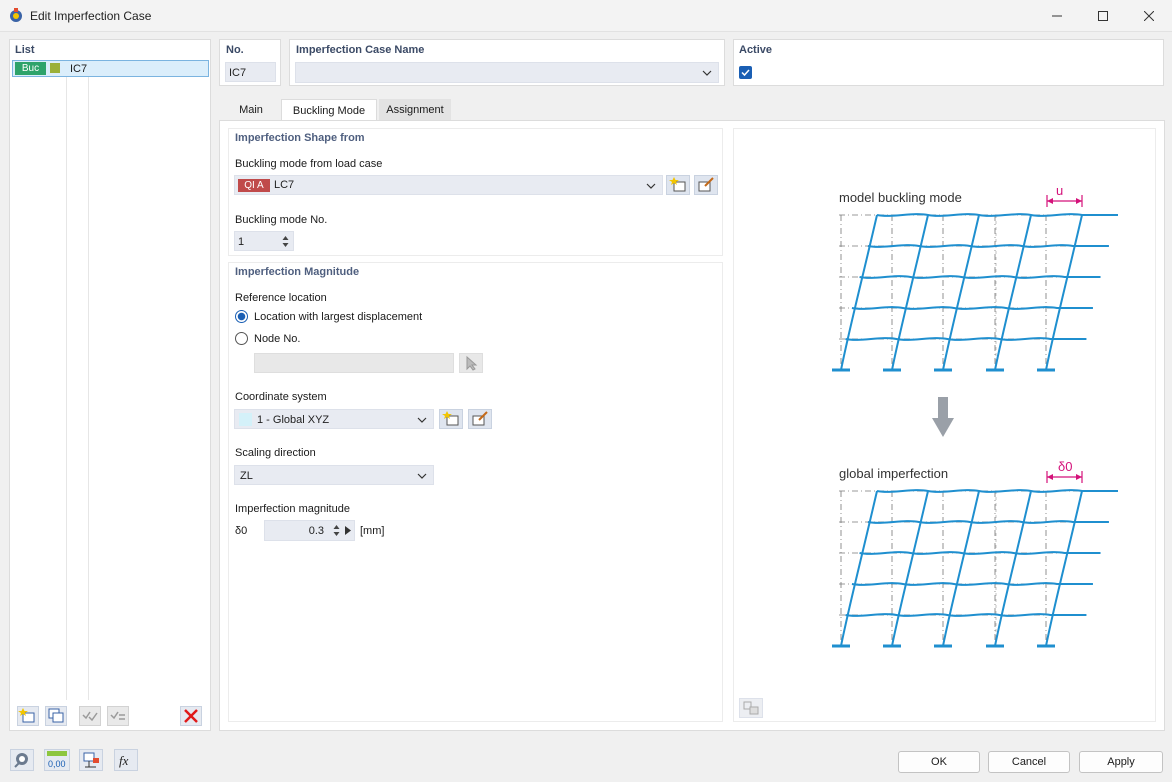 This screenshot has height=782, width=1172. I want to click on magnitude-label: Imperfection magnitude, so click(292, 509).